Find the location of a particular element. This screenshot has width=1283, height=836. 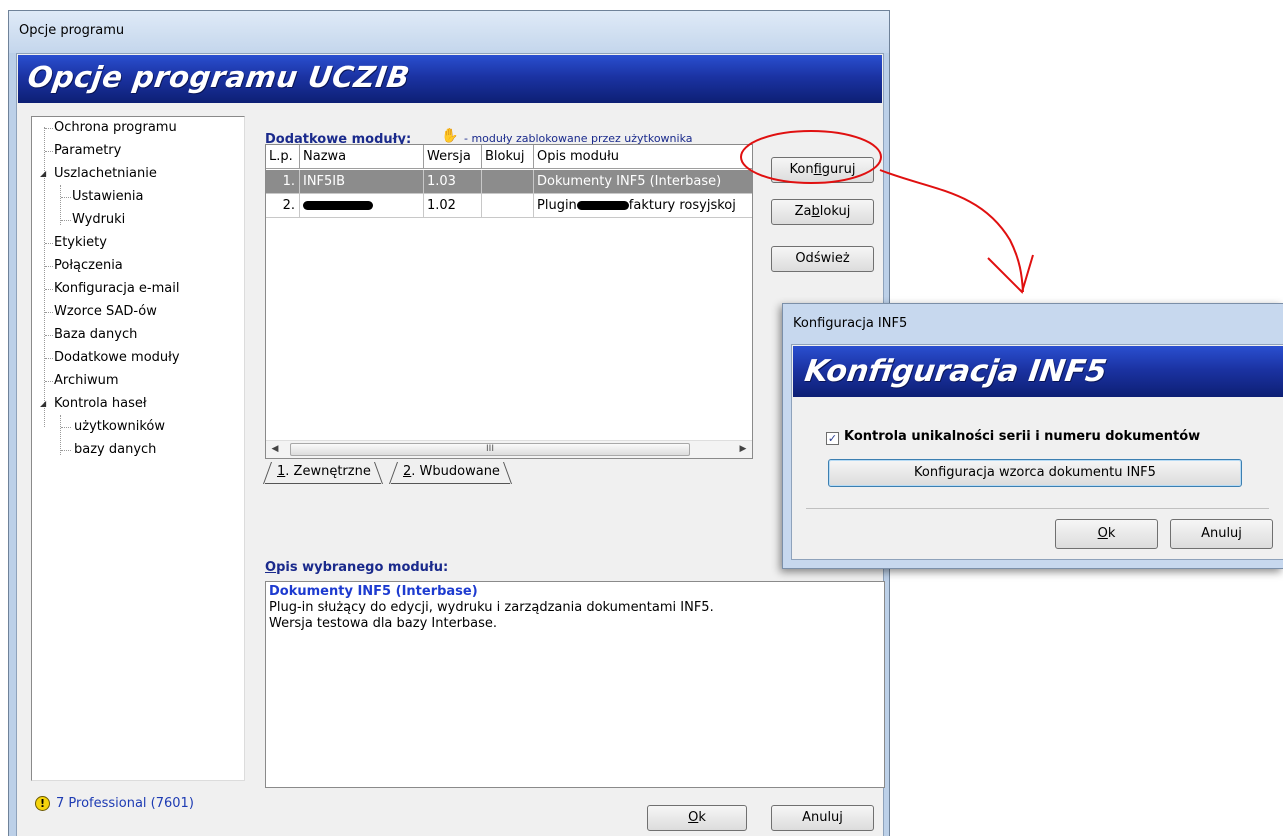

tree-item-etykiety: Etykiety is located at coordinates (80, 243).